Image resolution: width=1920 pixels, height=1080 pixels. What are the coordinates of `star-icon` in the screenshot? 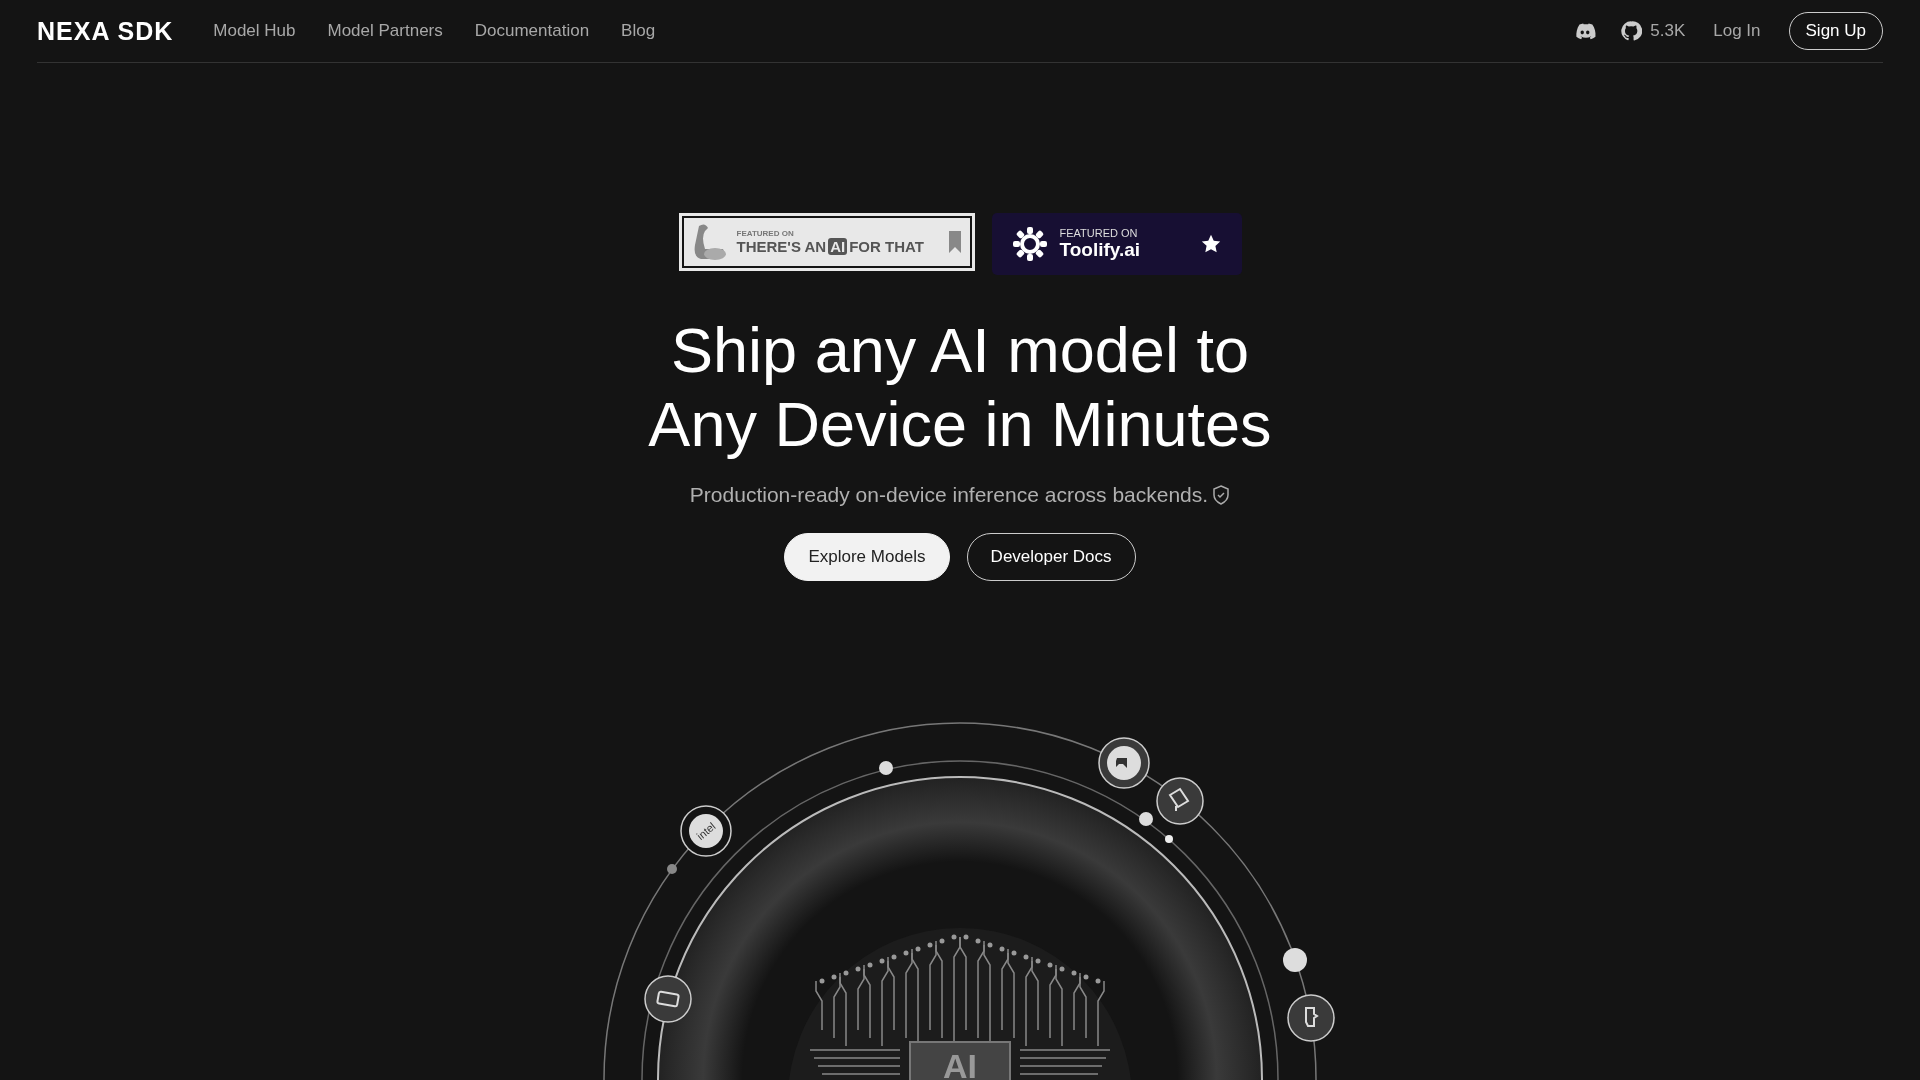 It's located at (1210, 244).